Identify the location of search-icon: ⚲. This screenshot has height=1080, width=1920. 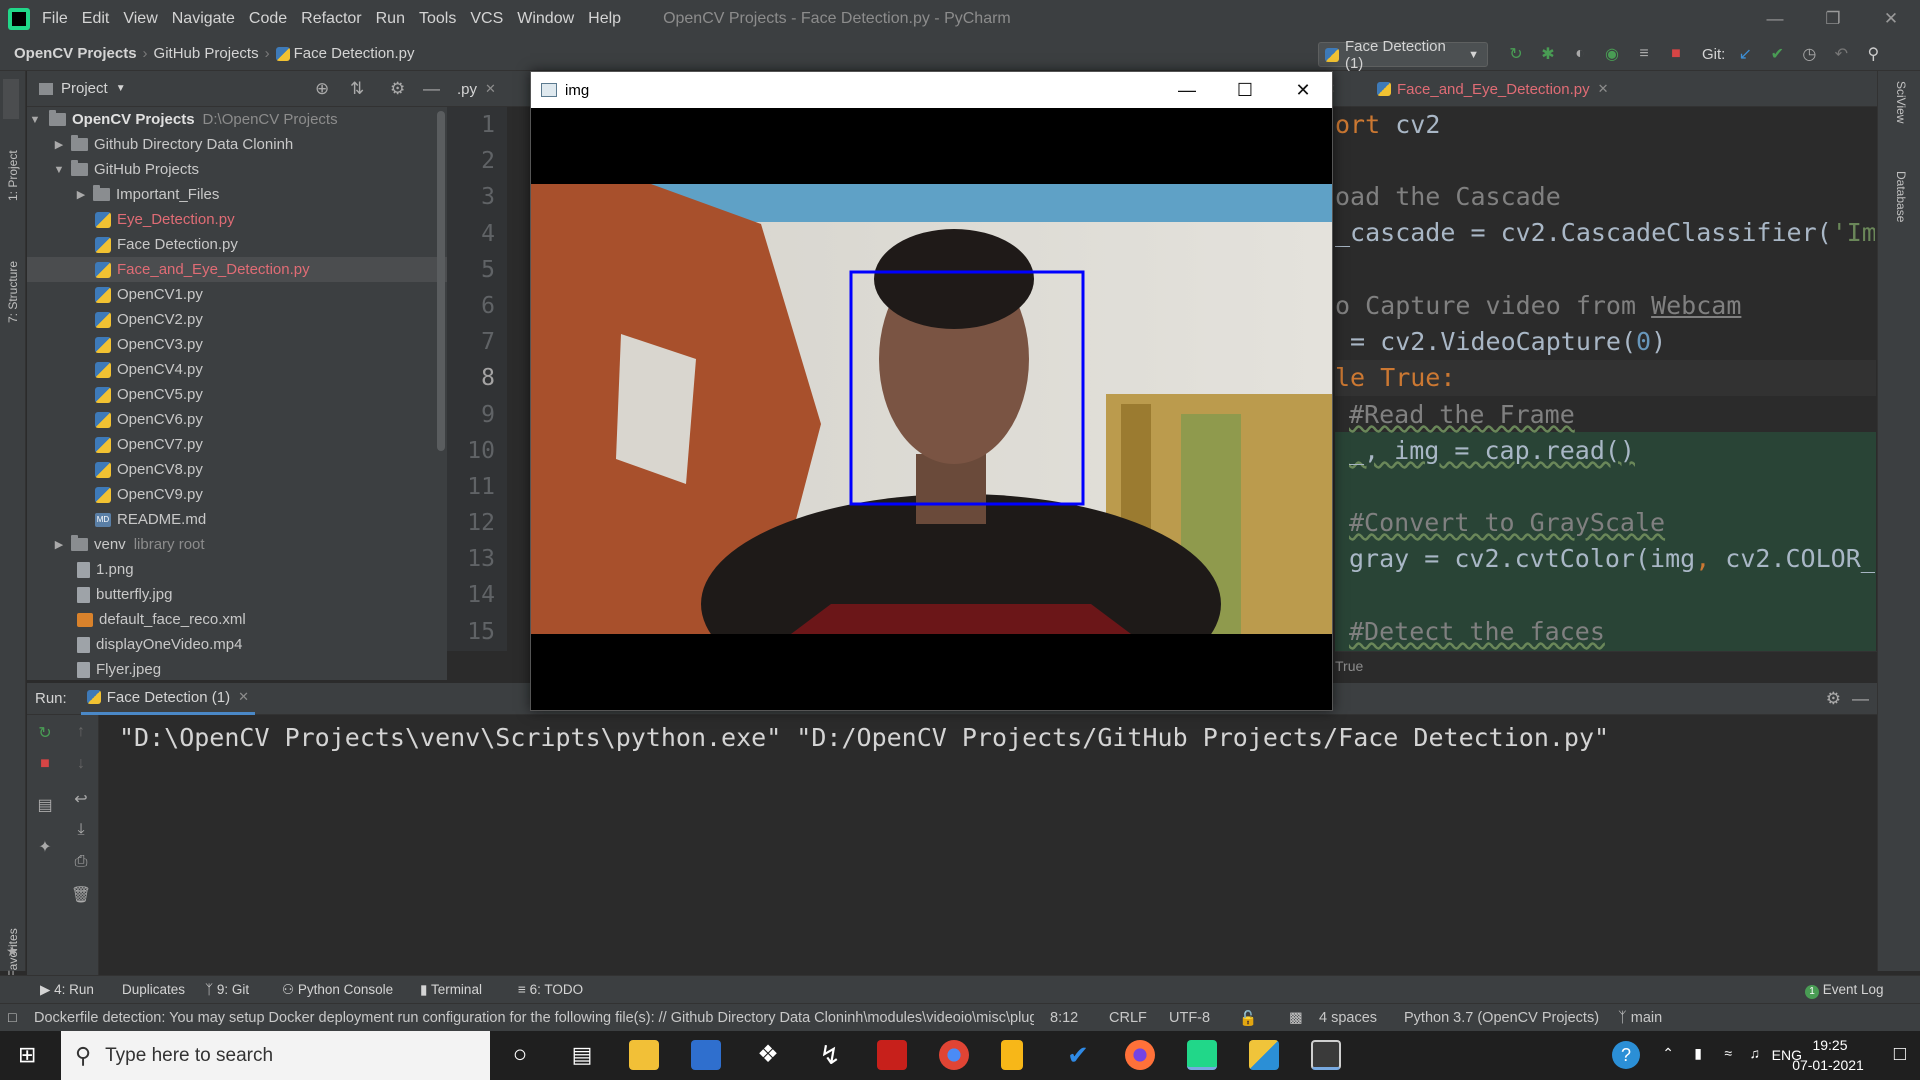
(1873, 54).